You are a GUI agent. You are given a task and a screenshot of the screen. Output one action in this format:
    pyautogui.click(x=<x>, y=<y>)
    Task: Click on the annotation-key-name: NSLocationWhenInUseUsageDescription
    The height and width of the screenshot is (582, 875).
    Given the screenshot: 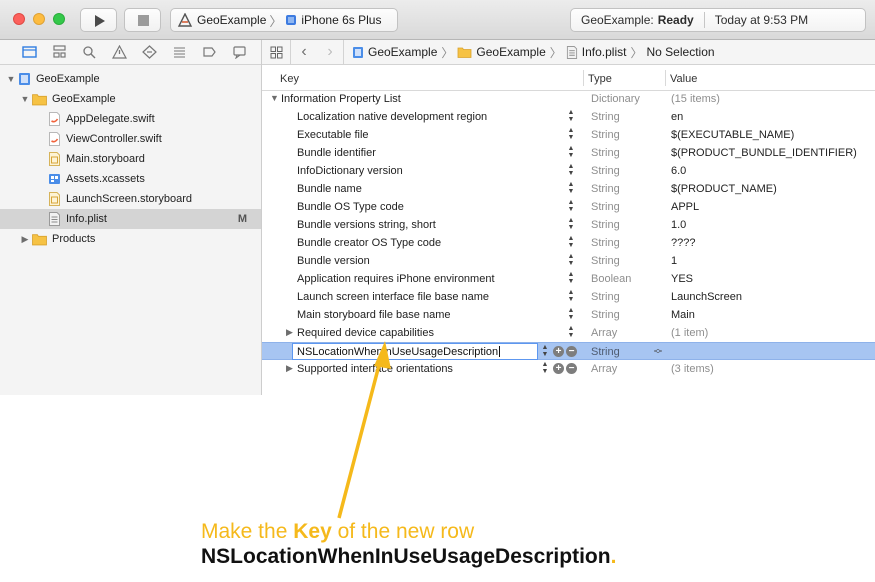 What is the action you would take?
    pyautogui.click(x=406, y=556)
    